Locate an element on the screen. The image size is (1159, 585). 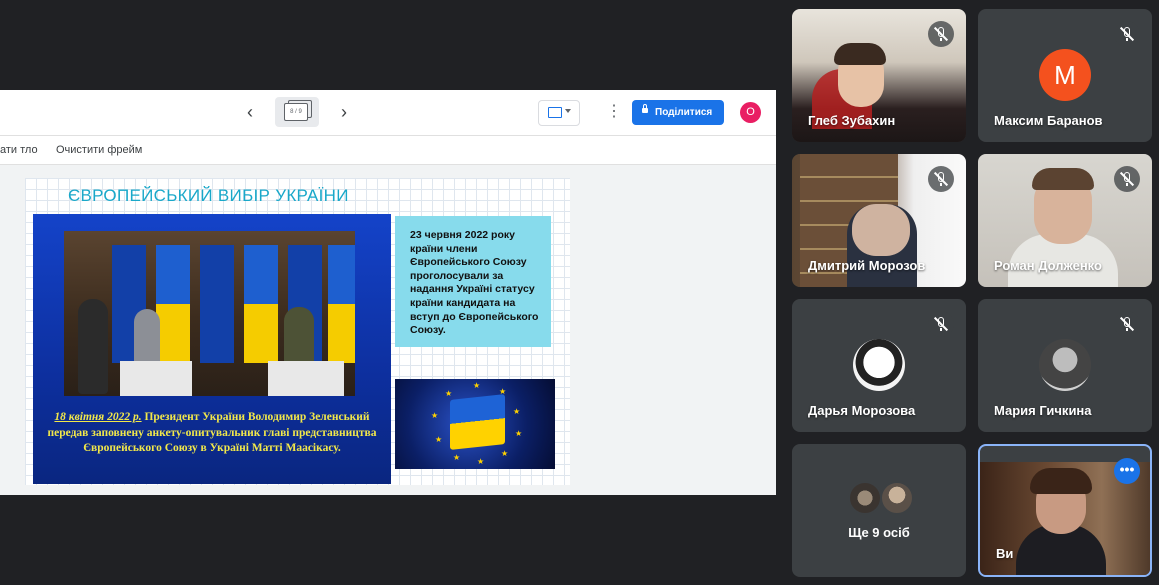
account-avatar: О is located at coordinates (750, 112).